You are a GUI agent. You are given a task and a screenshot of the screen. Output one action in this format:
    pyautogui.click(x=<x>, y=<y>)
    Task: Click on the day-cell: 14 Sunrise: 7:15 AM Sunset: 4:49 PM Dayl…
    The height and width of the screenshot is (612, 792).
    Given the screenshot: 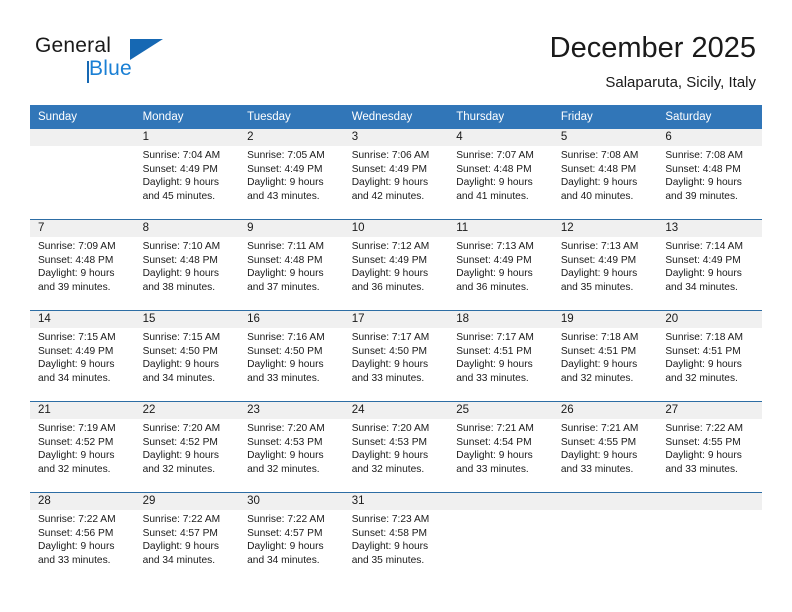 What is the action you would take?
    pyautogui.click(x=82, y=356)
    